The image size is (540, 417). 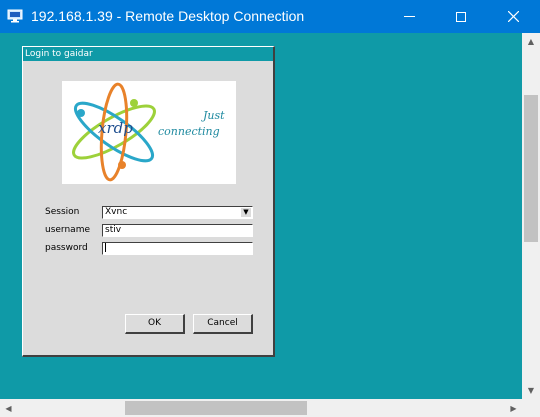 I want to click on username-label: username, so click(x=67, y=230).